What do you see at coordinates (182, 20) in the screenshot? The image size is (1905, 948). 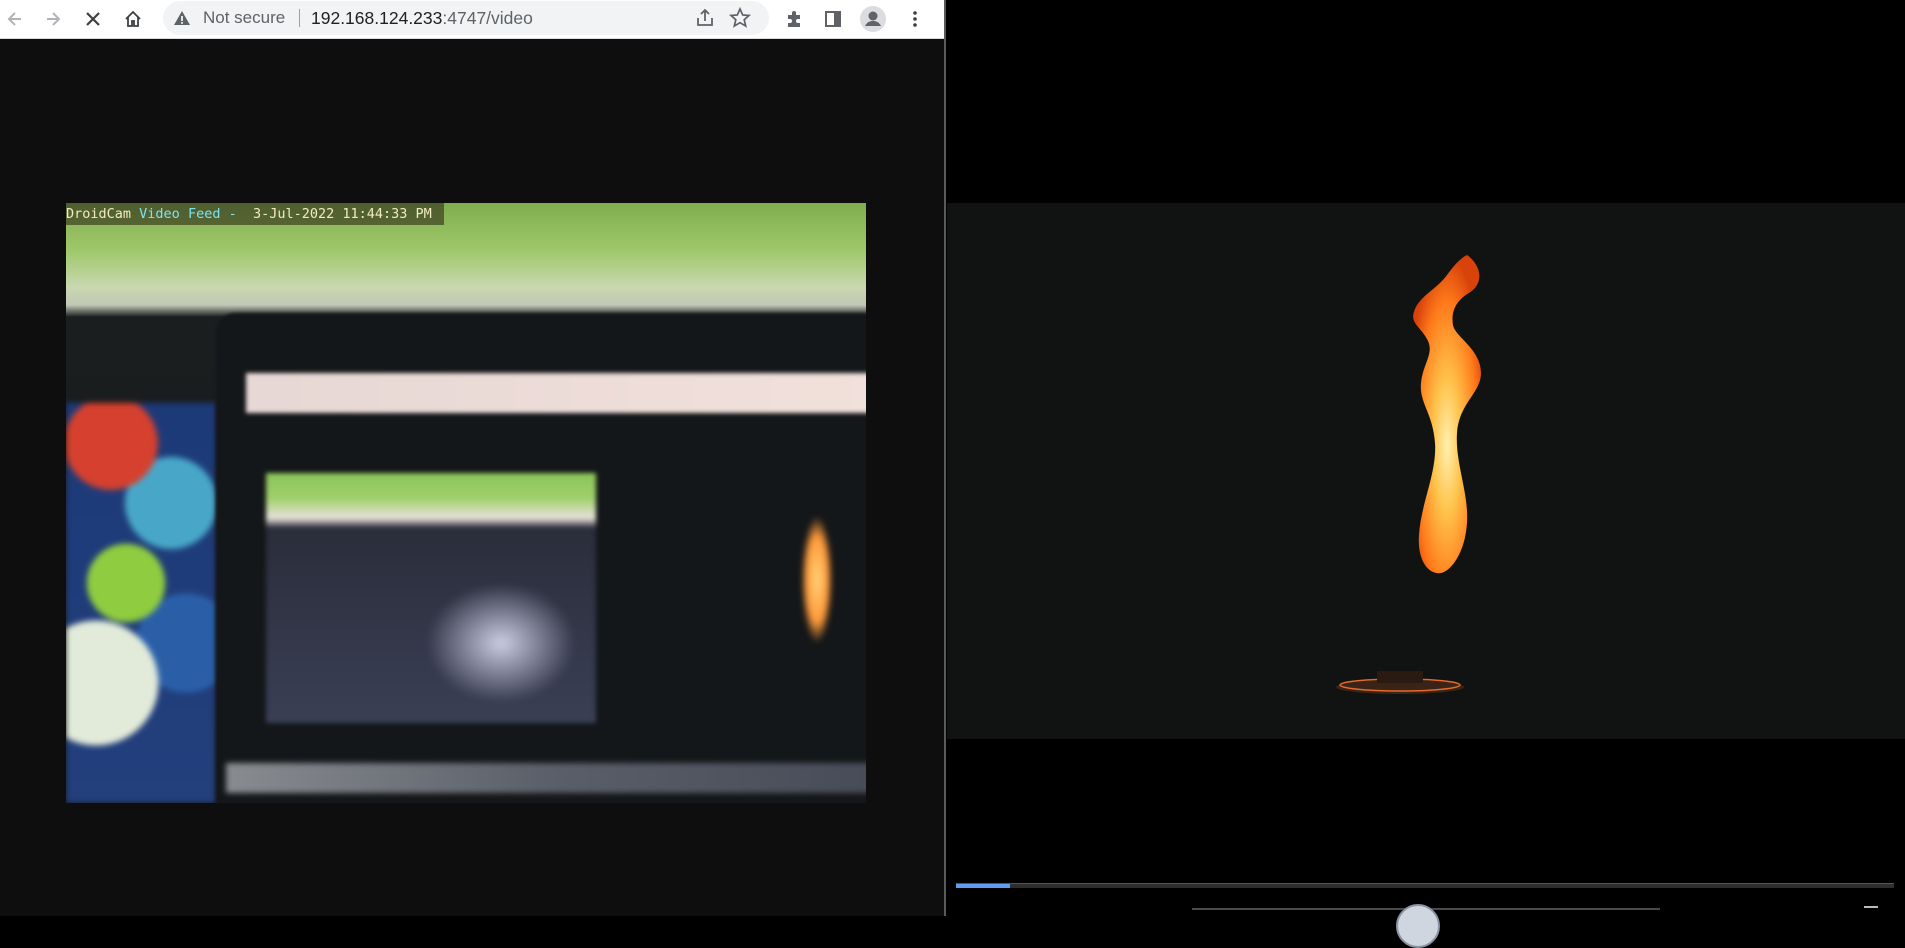 I see `warning-icon` at bounding box center [182, 20].